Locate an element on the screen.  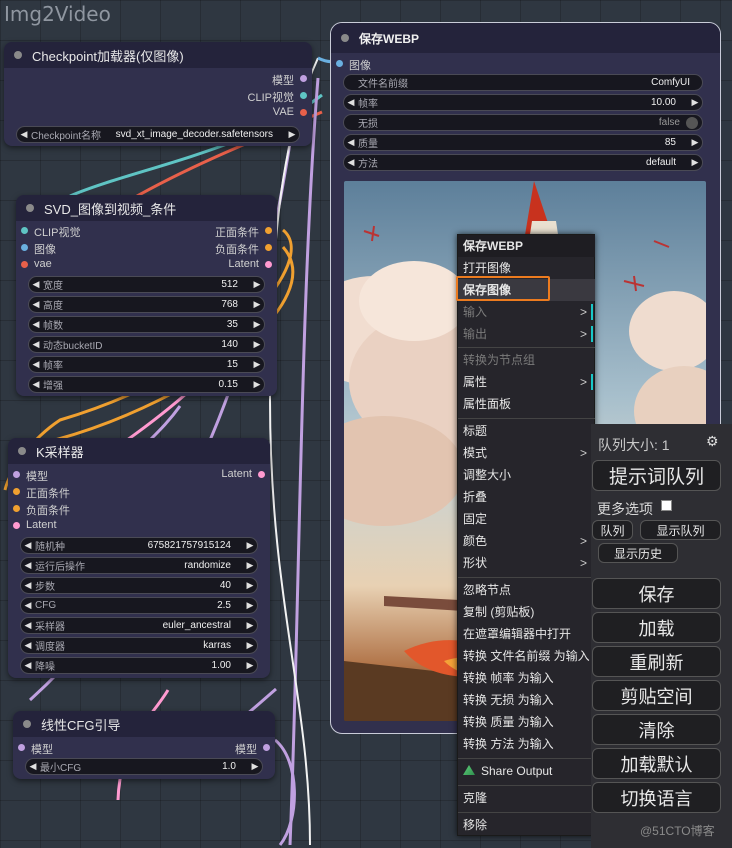
menu-title-edit: 标题 is located at coordinates (526, 431).